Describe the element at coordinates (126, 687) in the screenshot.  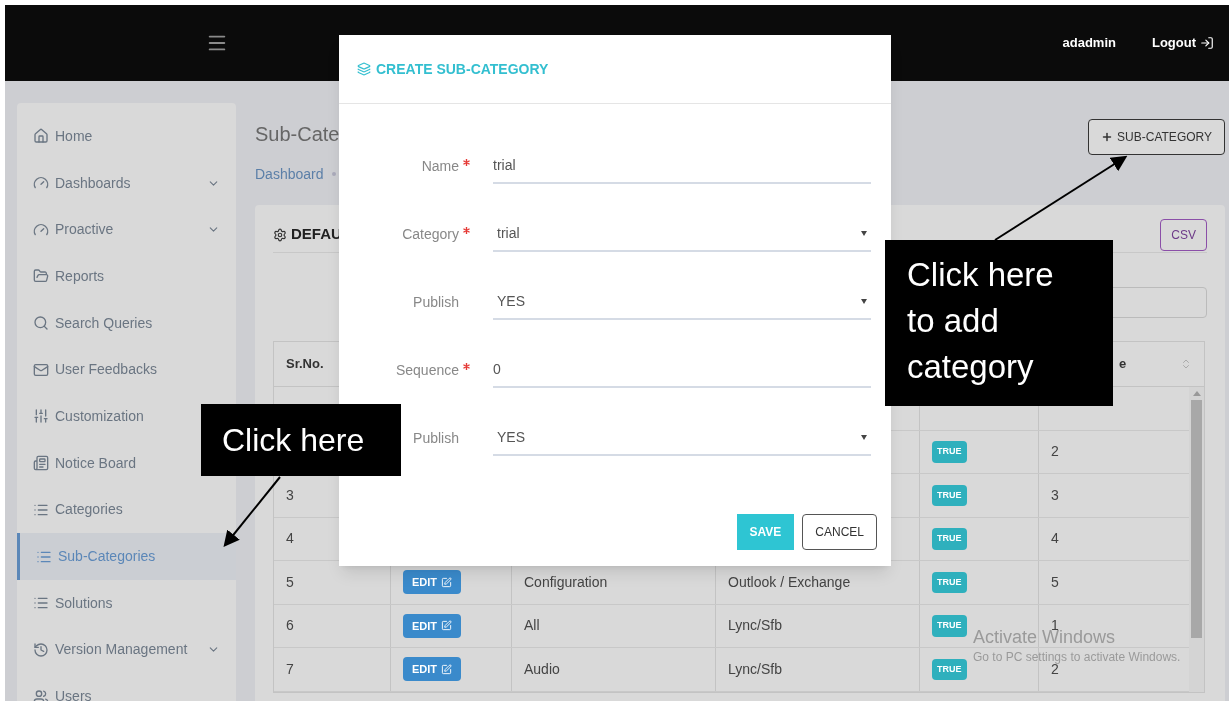
I see `sidebar-item: Users` at that location.